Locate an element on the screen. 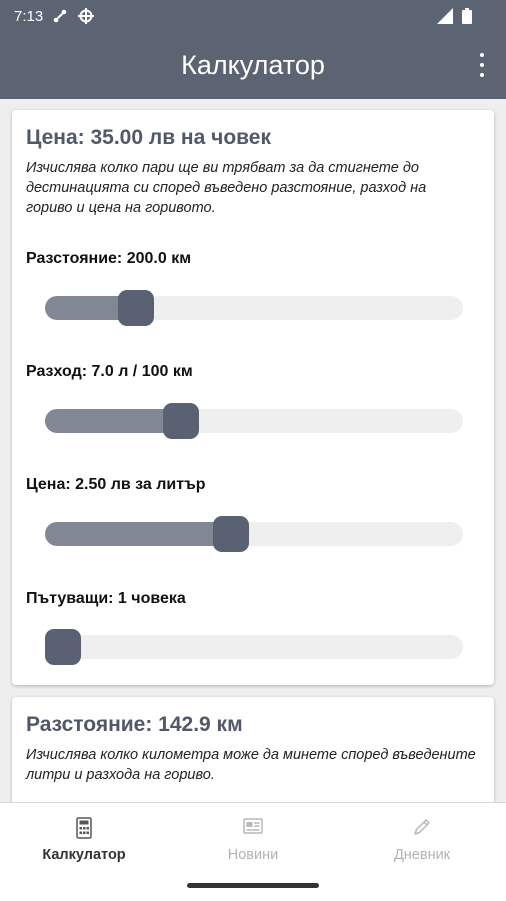 The width and height of the screenshot is (506, 901). battery-icon is located at coordinates (467, 17).